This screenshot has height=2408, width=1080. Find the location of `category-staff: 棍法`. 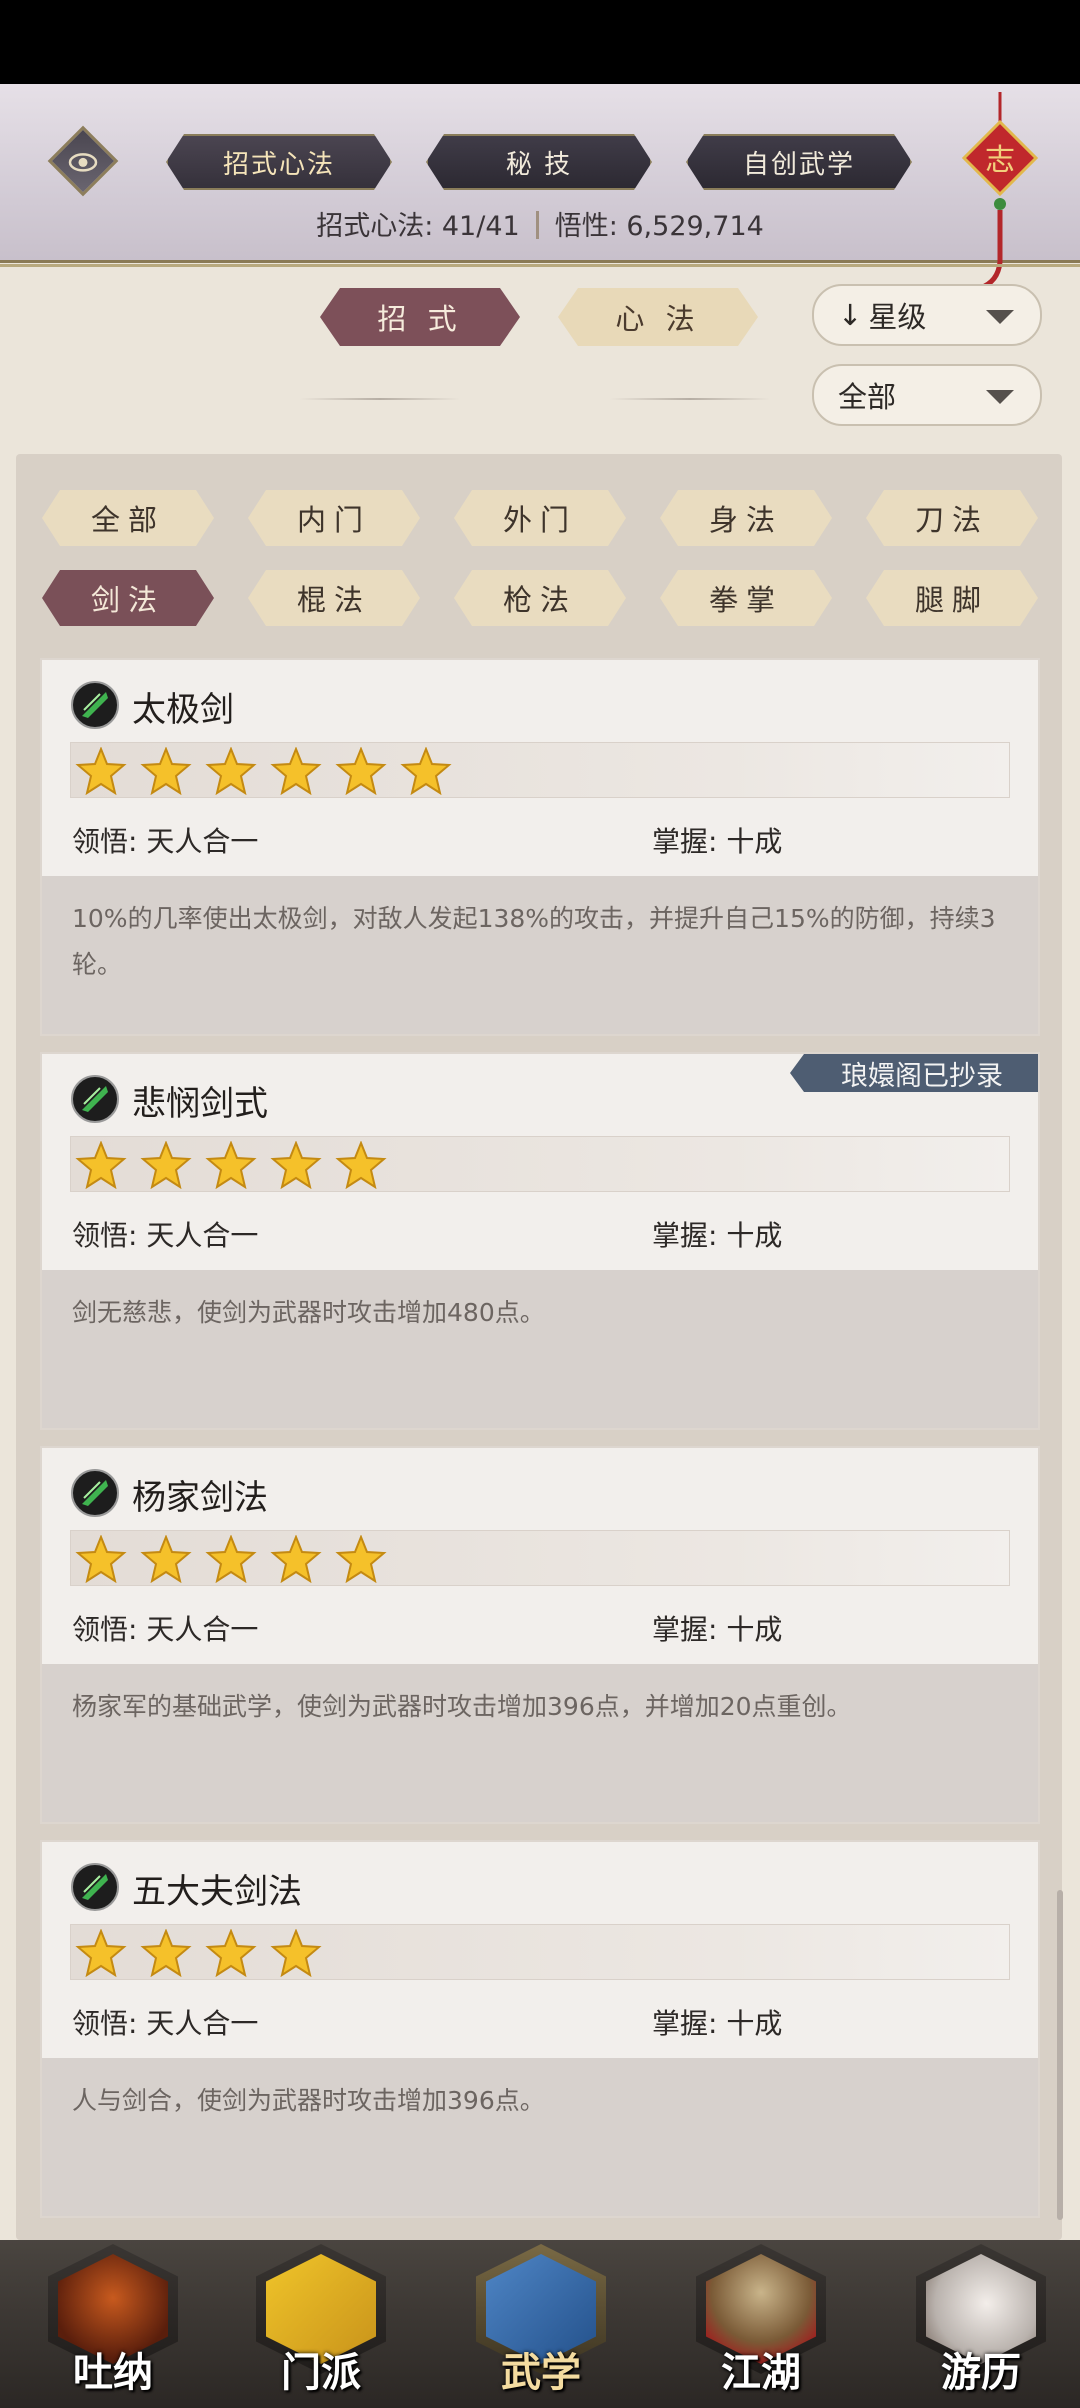

category-staff: 棍法 is located at coordinates (334, 598).